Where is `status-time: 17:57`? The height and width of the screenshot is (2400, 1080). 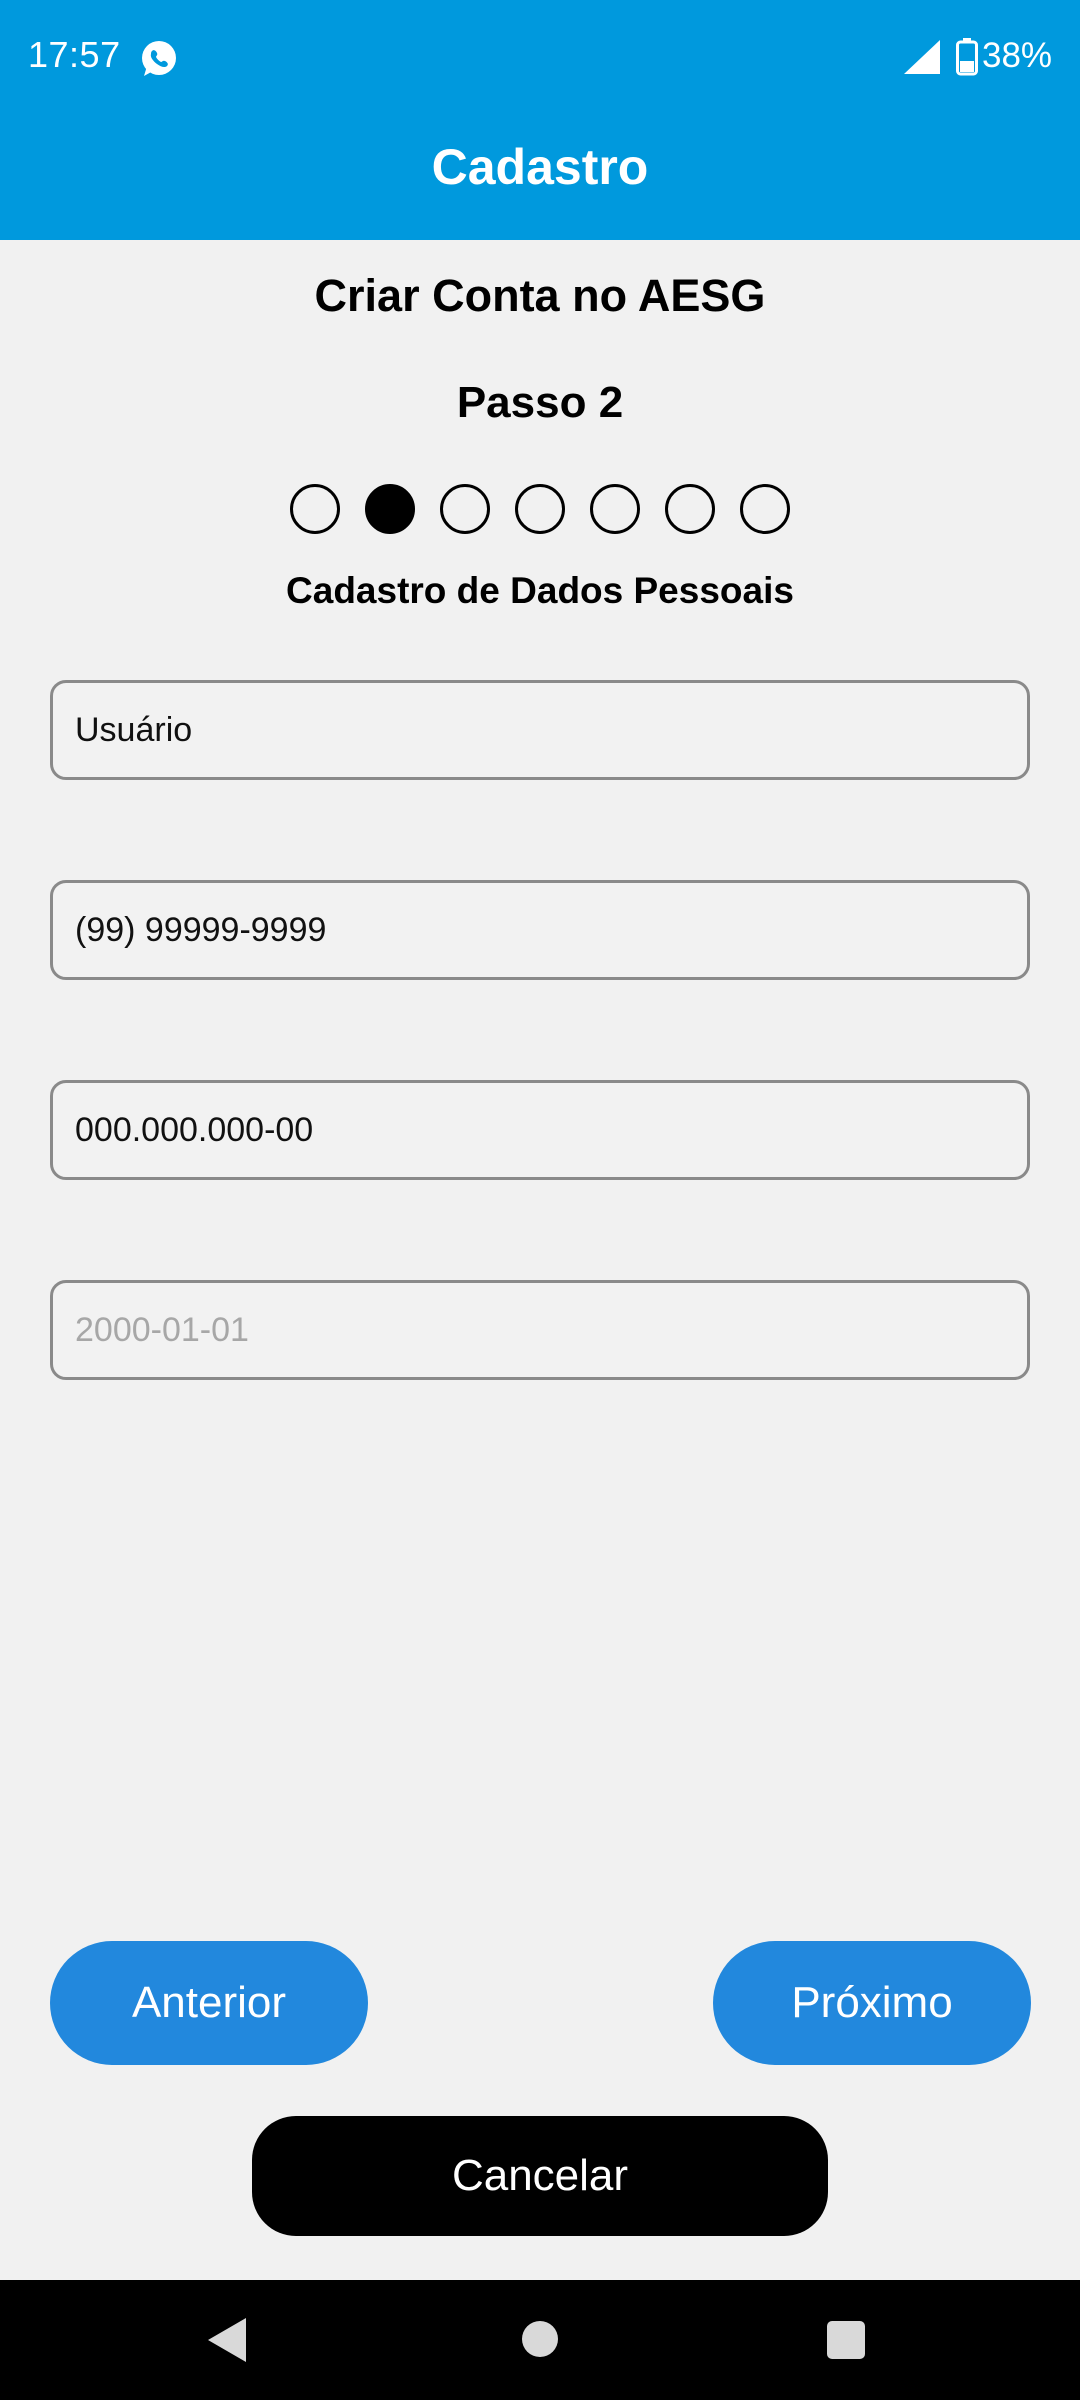
status-time: 17:57 is located at coordinates (74, 54).